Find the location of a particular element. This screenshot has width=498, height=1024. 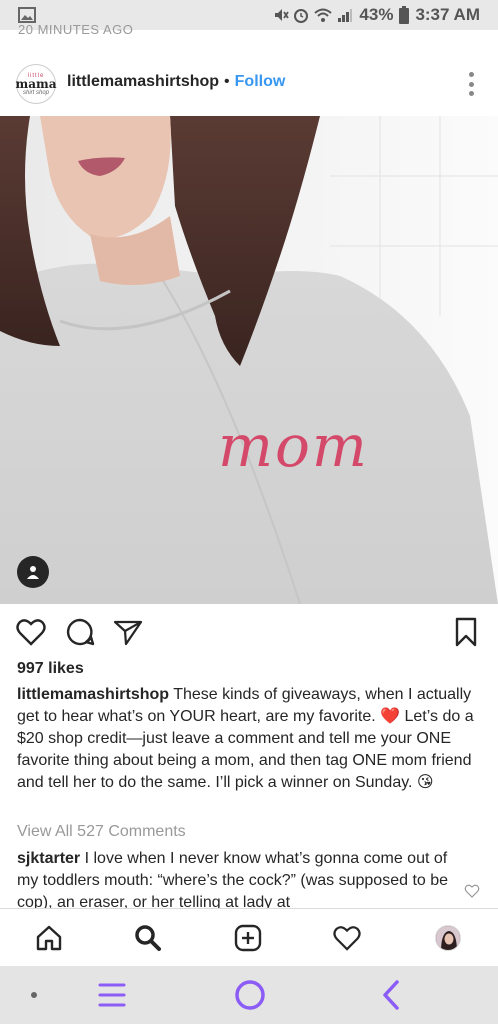

home-button is located at coordinates (250, 995).